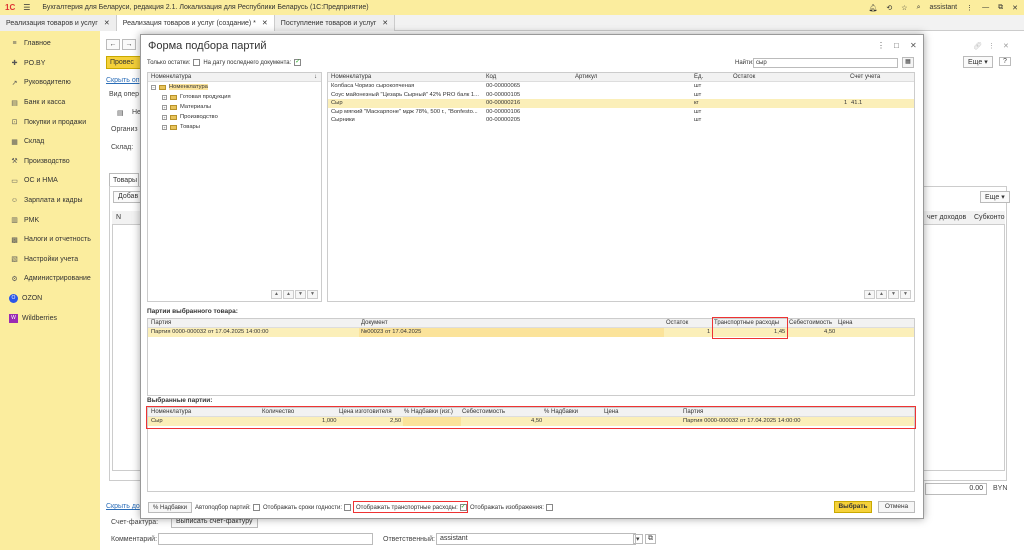 The width and height of the screenshot is (1024, 550). Describe the element at coordinates (978, 62) in the screenshot. I see `more-button: Еще ▾` at that location.